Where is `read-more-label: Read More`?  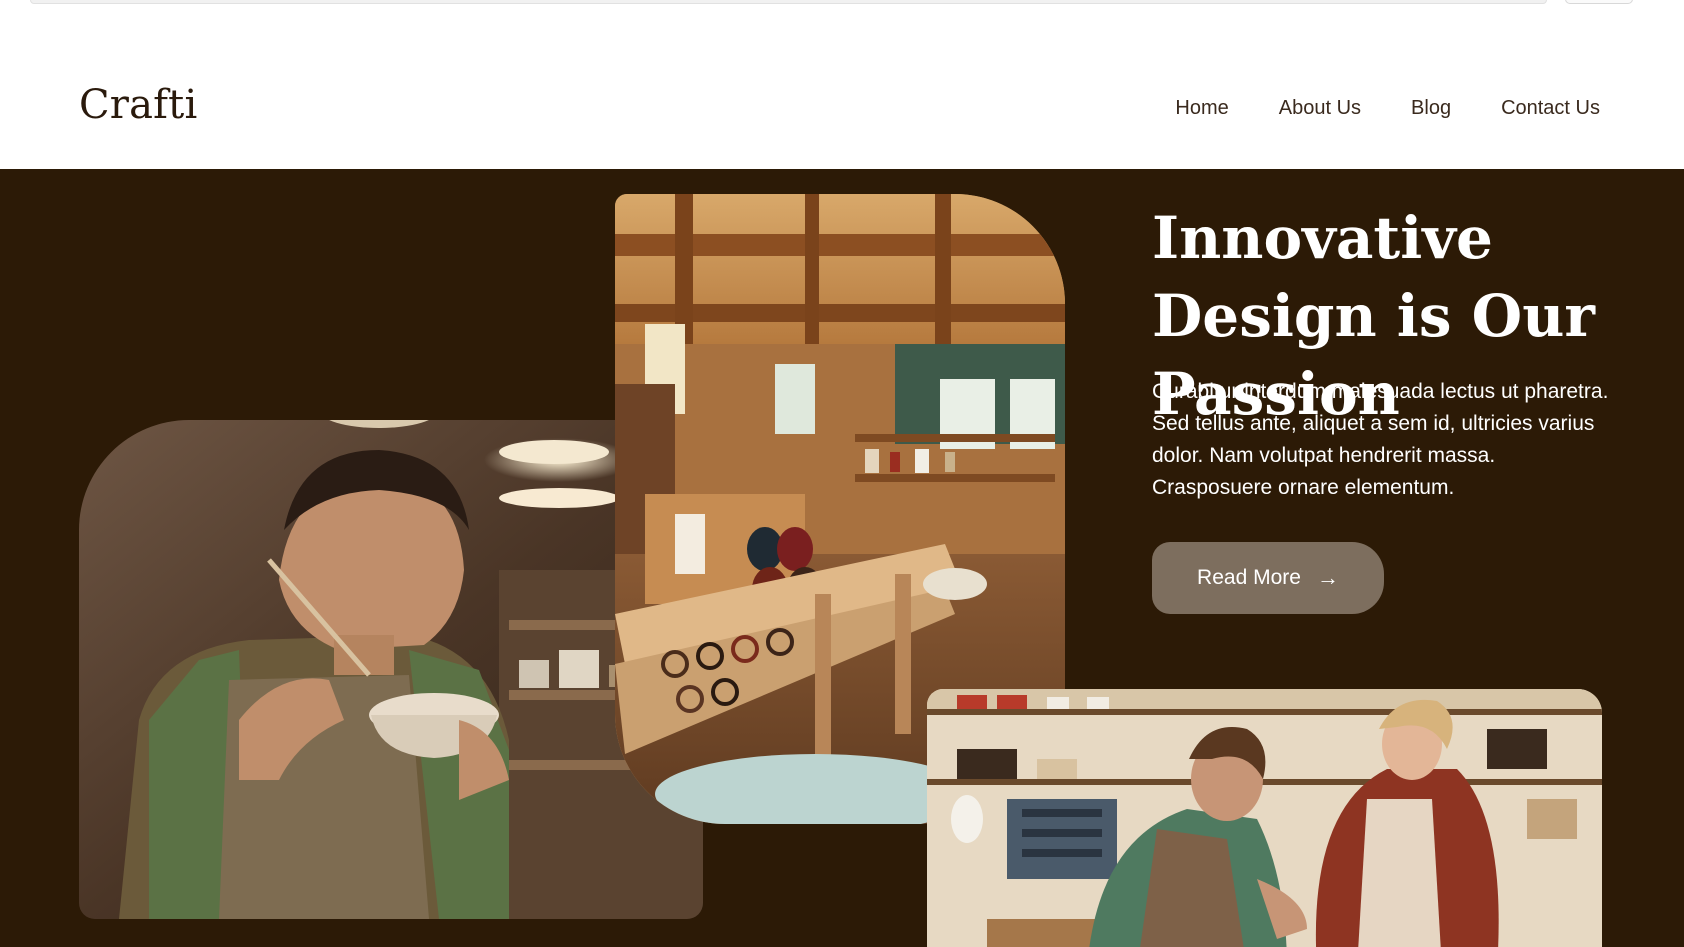 read-more-label: Read More is located at coordinates (1249, 577).